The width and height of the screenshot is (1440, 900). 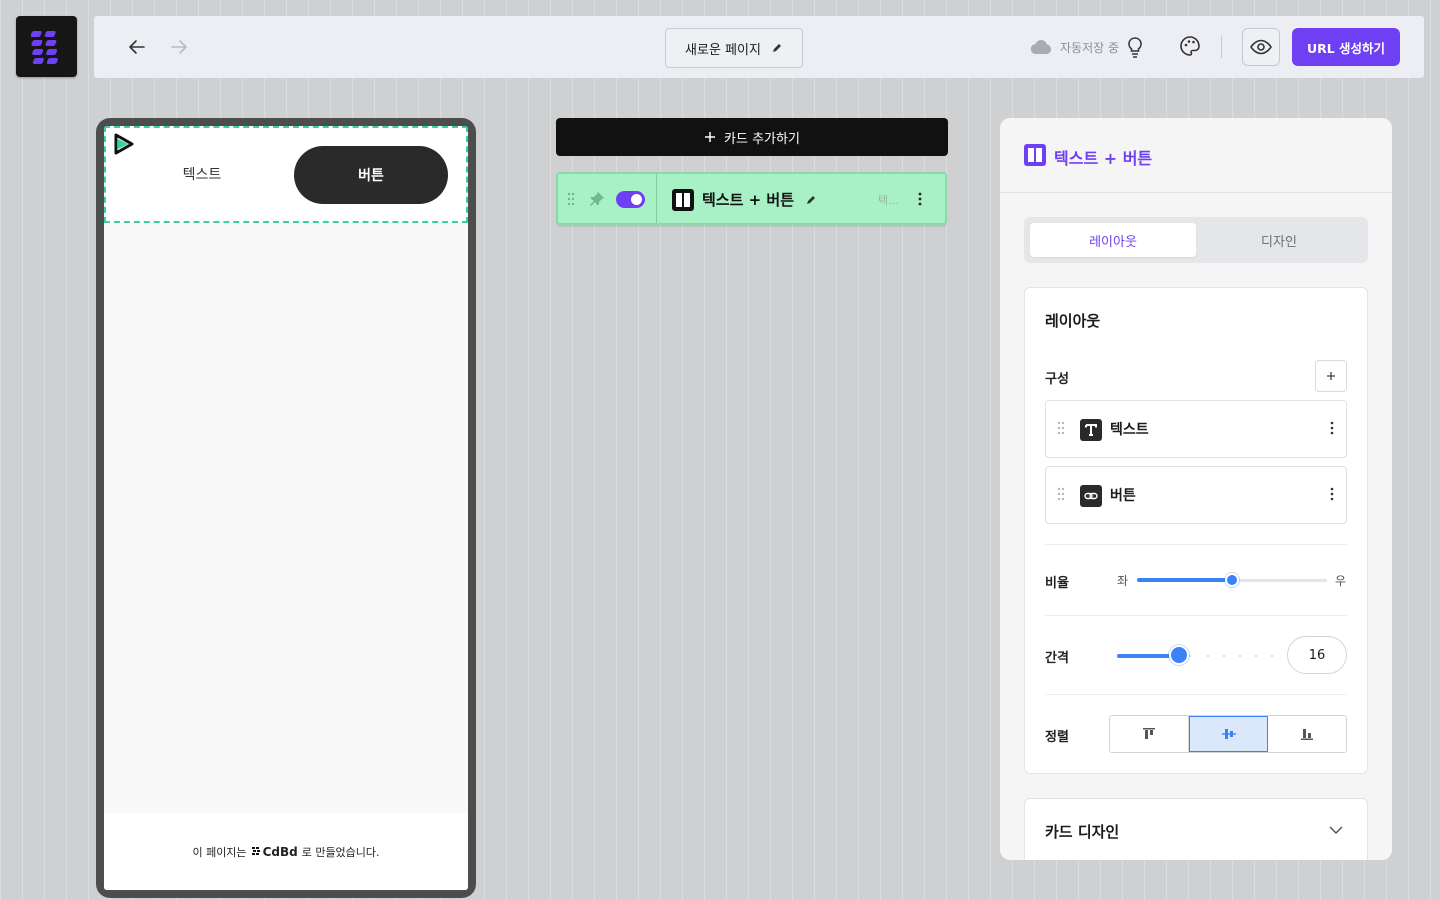 I want to click on layout-section-title: 레이아웃, so click(x=1073, y=321).